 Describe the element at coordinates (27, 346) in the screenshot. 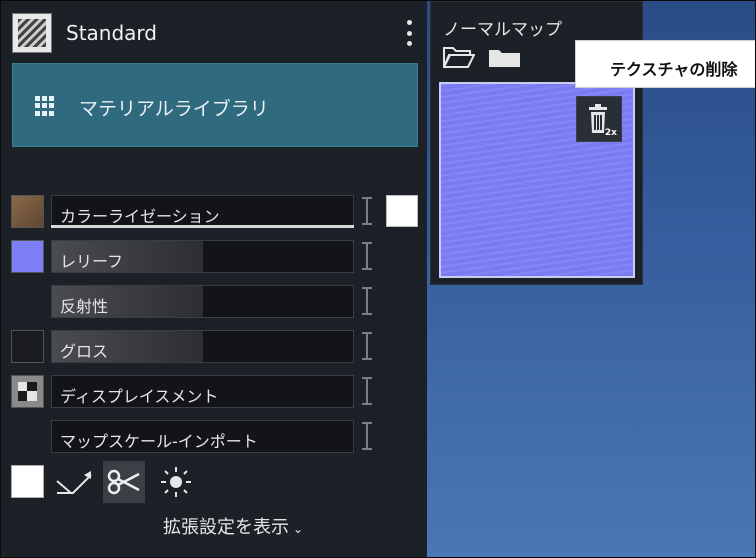

I see `gloss-texture-swatch` at that location.